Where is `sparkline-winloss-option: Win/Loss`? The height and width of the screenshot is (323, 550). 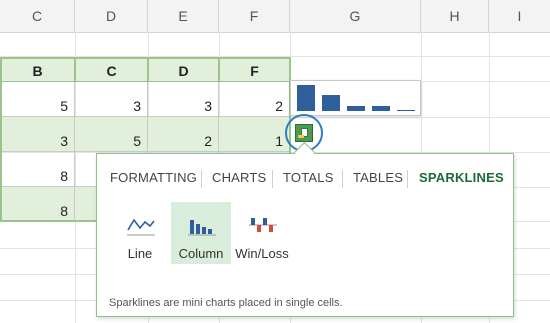
sparkline-winloss-option: Win/Loss is located at coordinates (262, 233).